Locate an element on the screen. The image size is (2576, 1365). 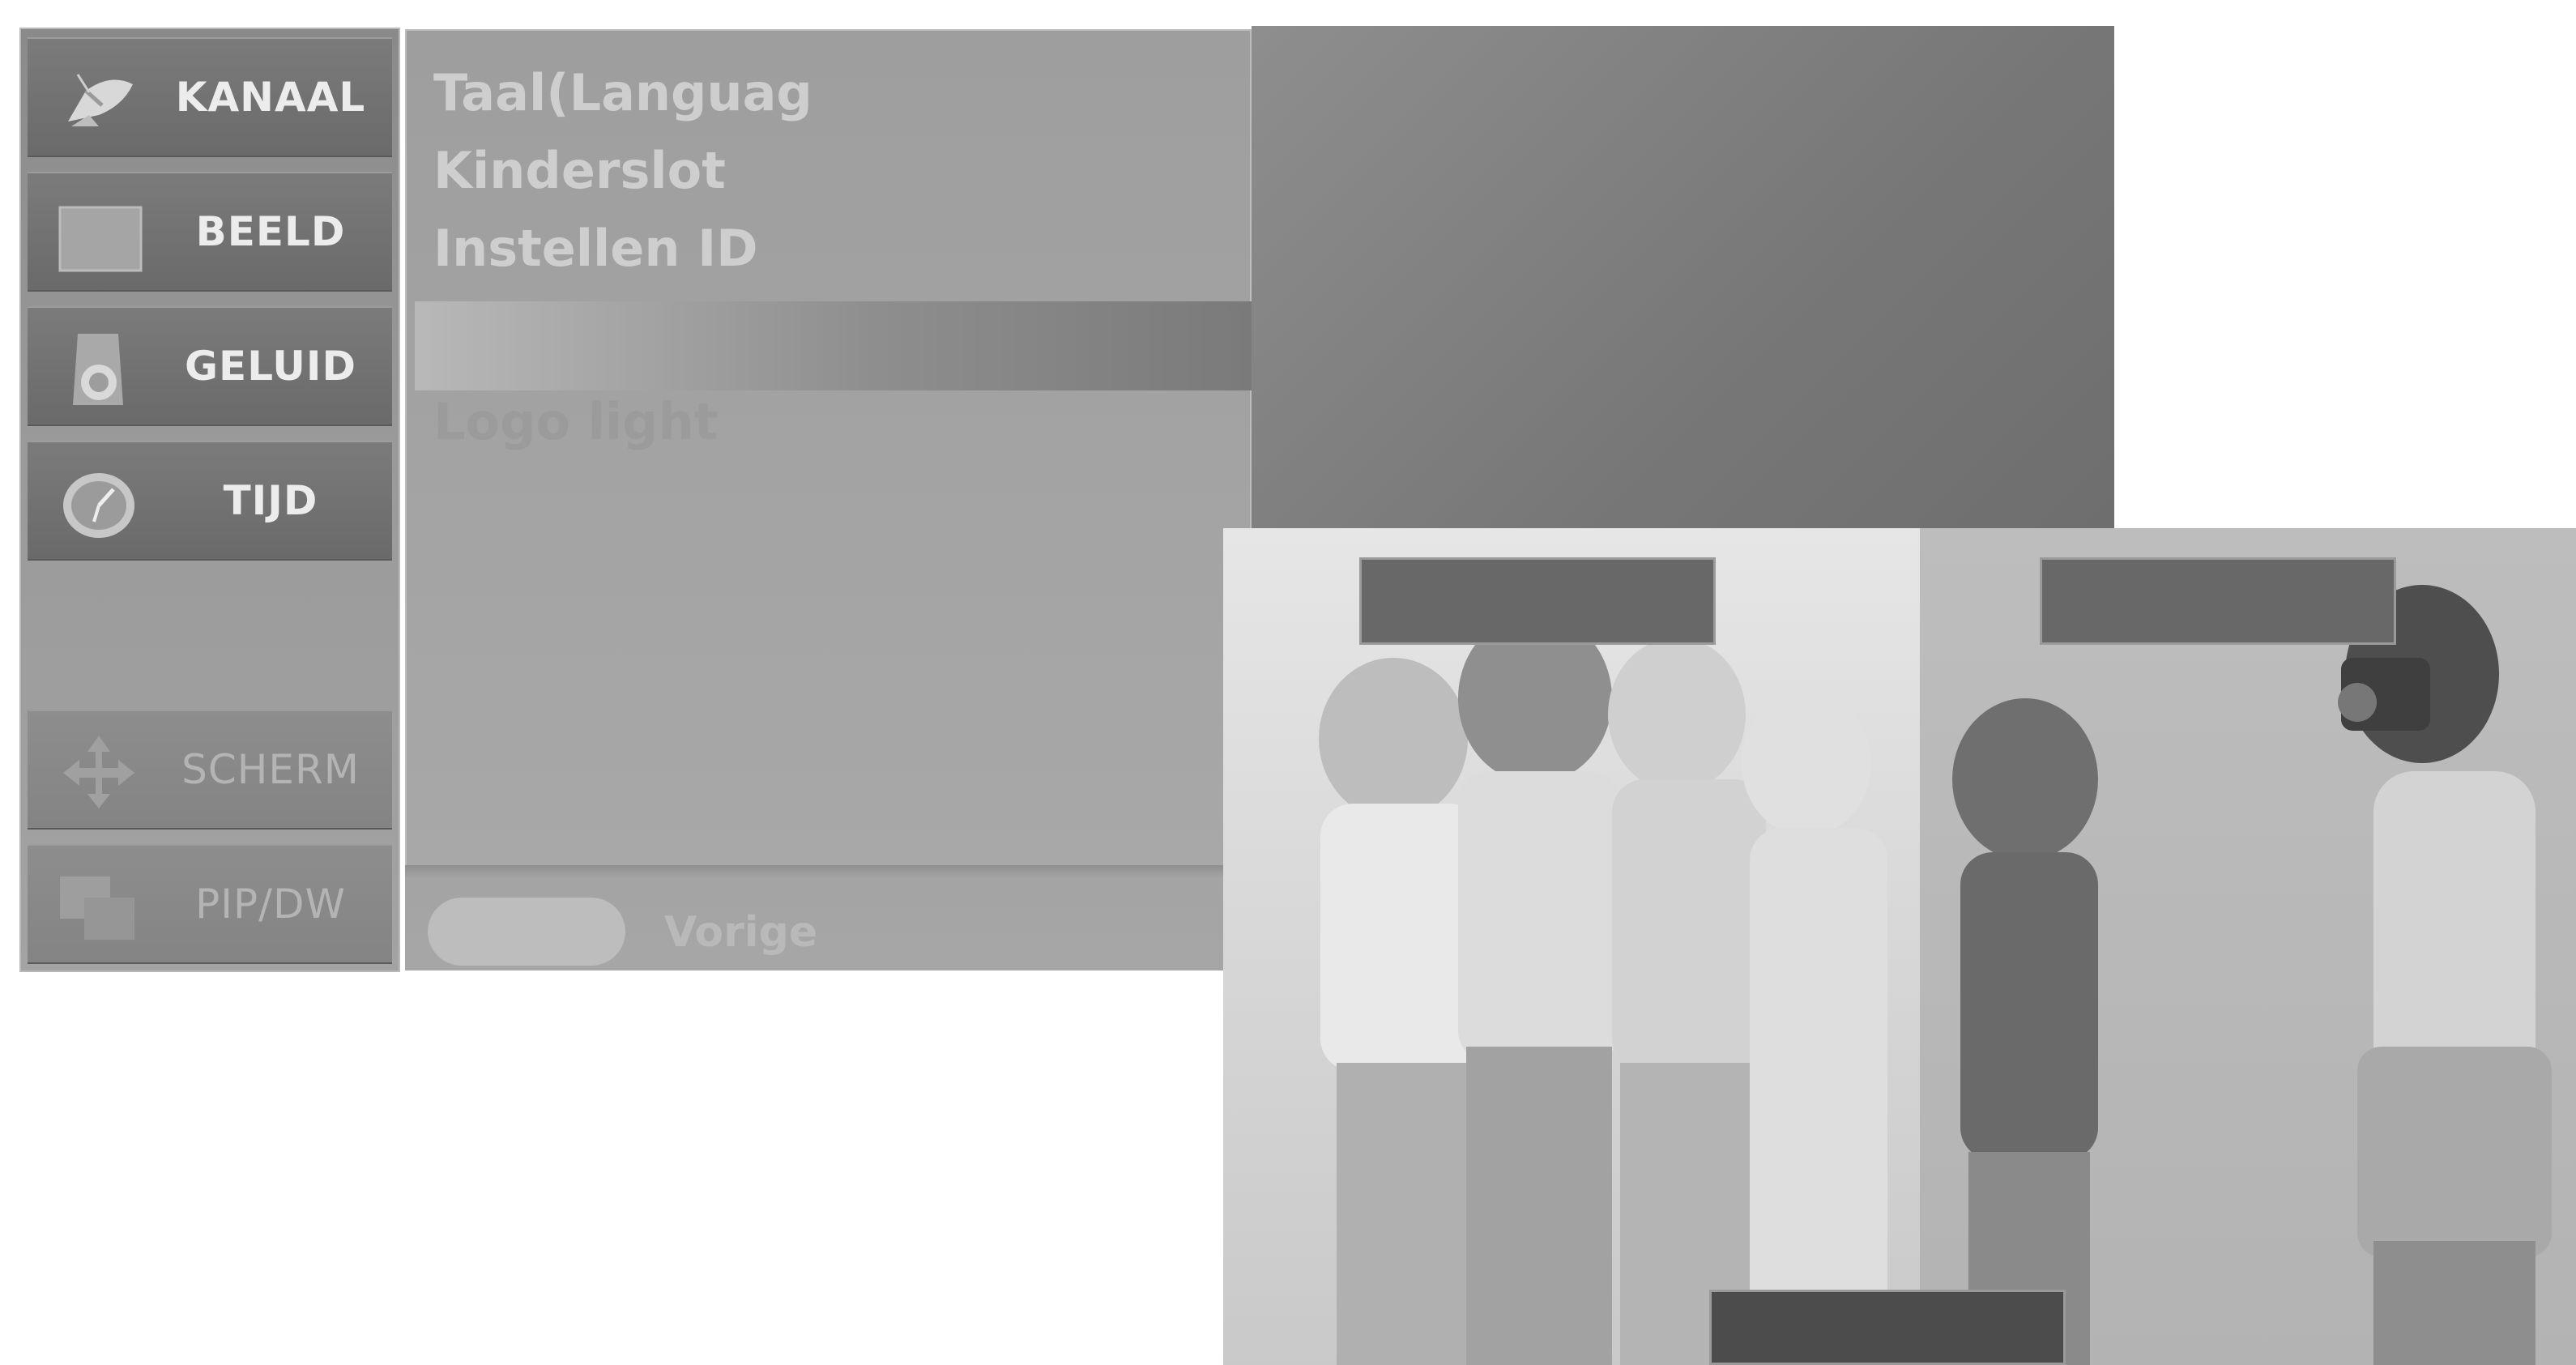
menu-item-geluid: GELUID is located at coordinates (210, 366).